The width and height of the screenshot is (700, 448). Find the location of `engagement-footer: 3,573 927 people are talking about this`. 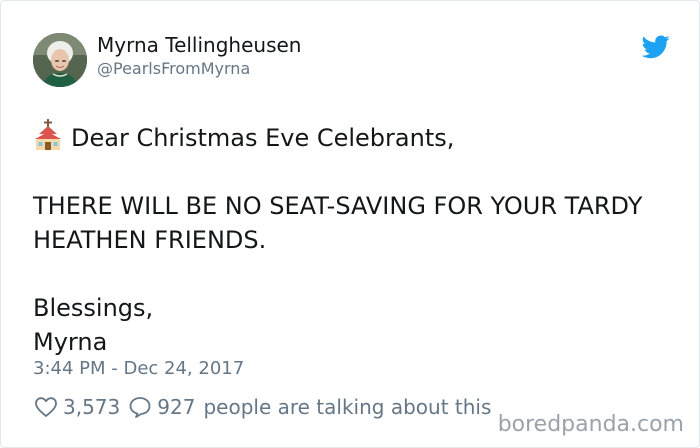

engagement-footer: 3,573 927 people are talking about this is located at coordinates (262, 407).